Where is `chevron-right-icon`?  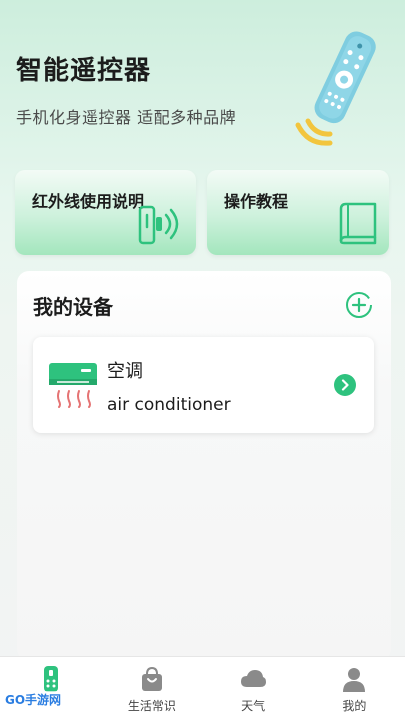 chevron-right-icon is located at coordinates (345, 385).